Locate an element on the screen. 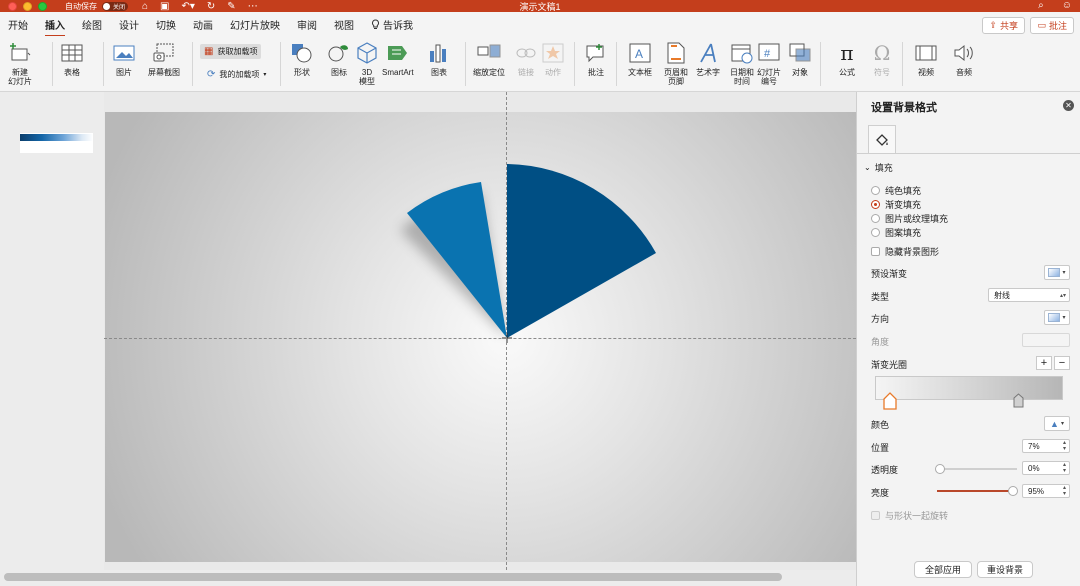 The height and width of the screenshot is (586, 1080). horizontal-guide is located at coordinates (480, 338).